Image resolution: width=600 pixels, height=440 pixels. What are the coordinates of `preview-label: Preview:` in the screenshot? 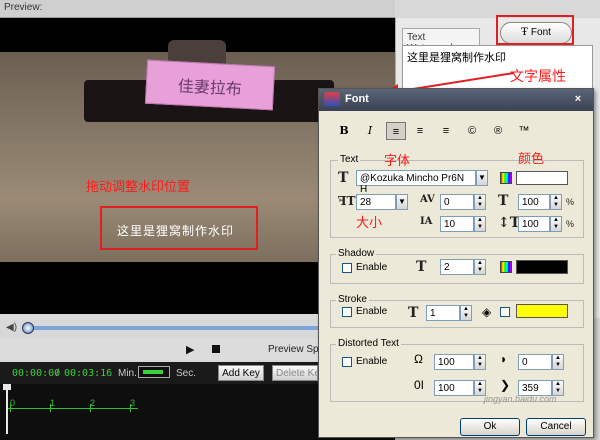 It's located at (23, 7).